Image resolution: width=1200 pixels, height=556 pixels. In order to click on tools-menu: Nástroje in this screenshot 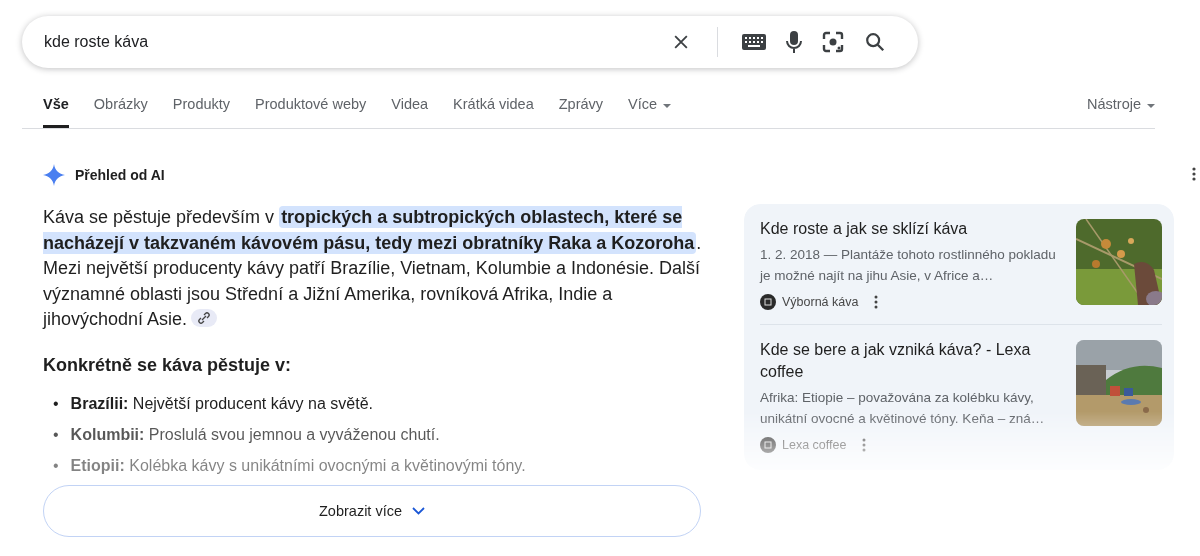, I will do `click(1121, 109)`.